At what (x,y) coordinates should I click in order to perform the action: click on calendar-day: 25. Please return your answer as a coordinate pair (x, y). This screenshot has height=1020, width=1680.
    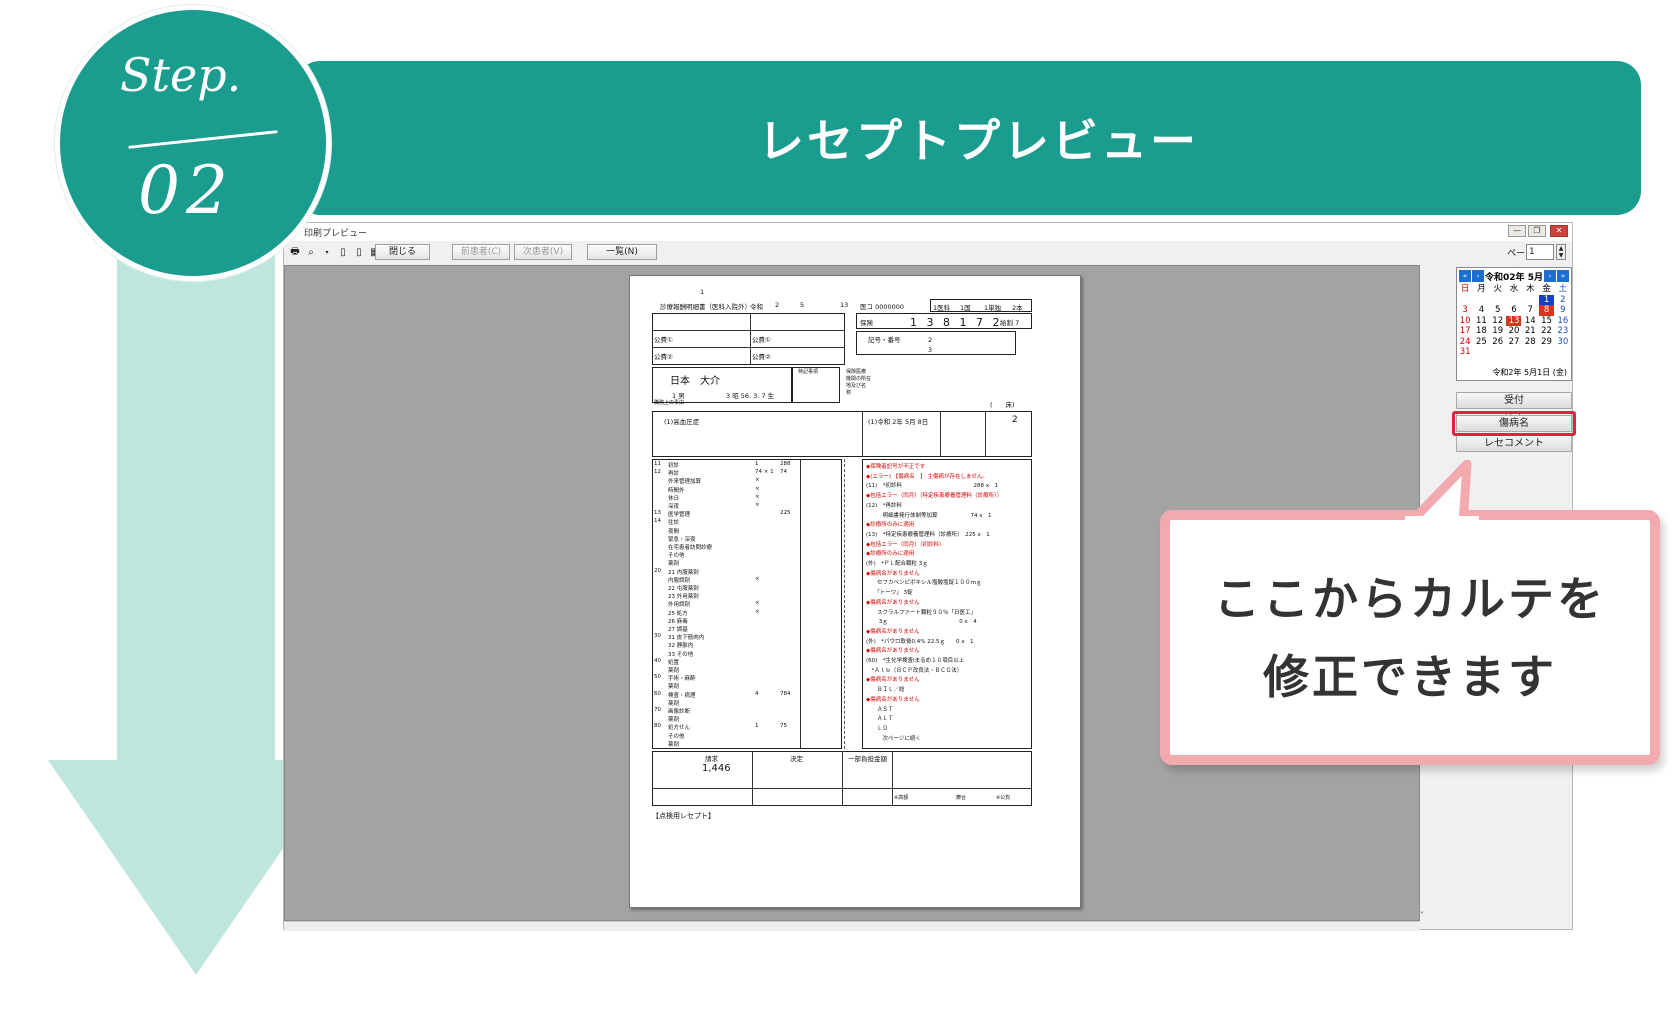
    Looking at the image, I should click on (1481, 342).